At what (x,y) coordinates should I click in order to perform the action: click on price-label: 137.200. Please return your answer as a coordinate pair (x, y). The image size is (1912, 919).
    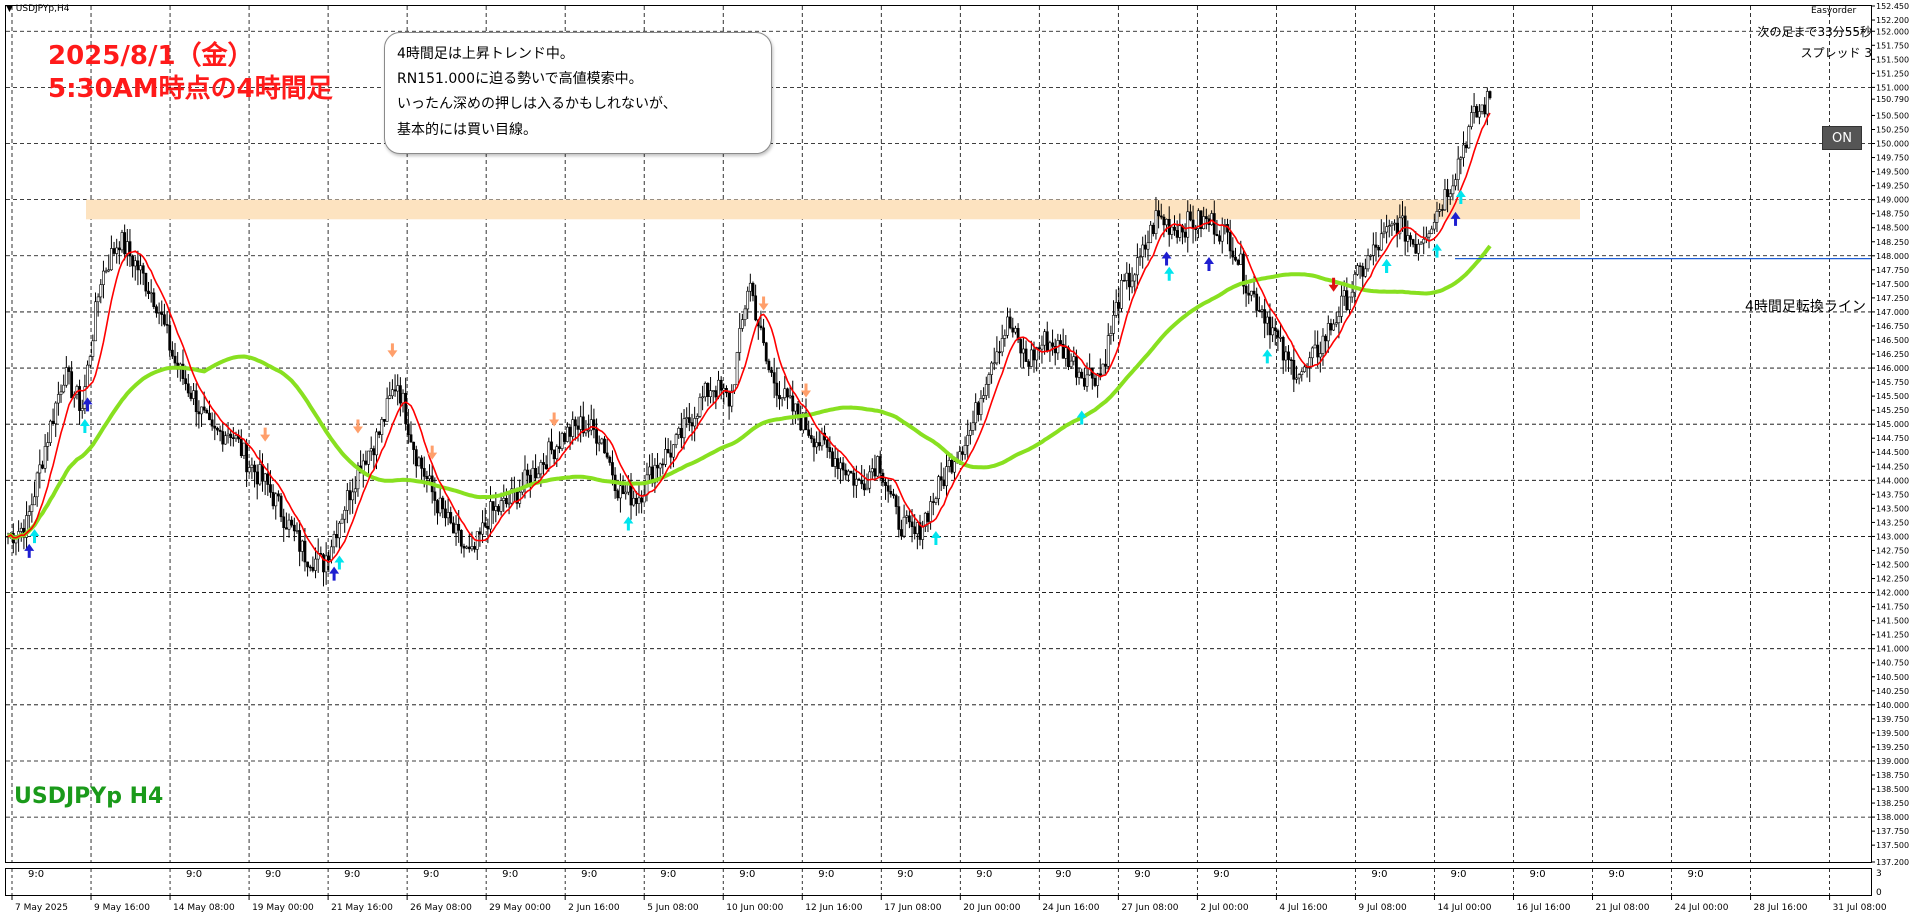
    Looking at the image, I should click on (1892, 862).